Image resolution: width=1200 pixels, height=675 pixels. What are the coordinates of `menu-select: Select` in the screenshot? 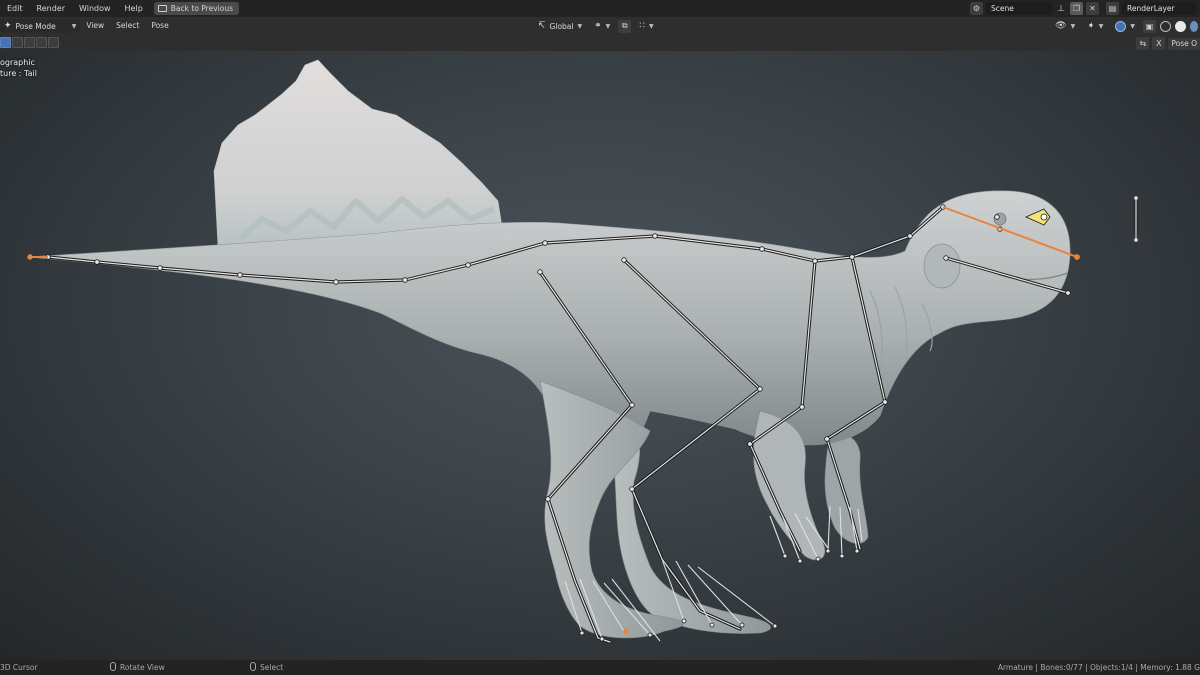 It's located at (127, 26).